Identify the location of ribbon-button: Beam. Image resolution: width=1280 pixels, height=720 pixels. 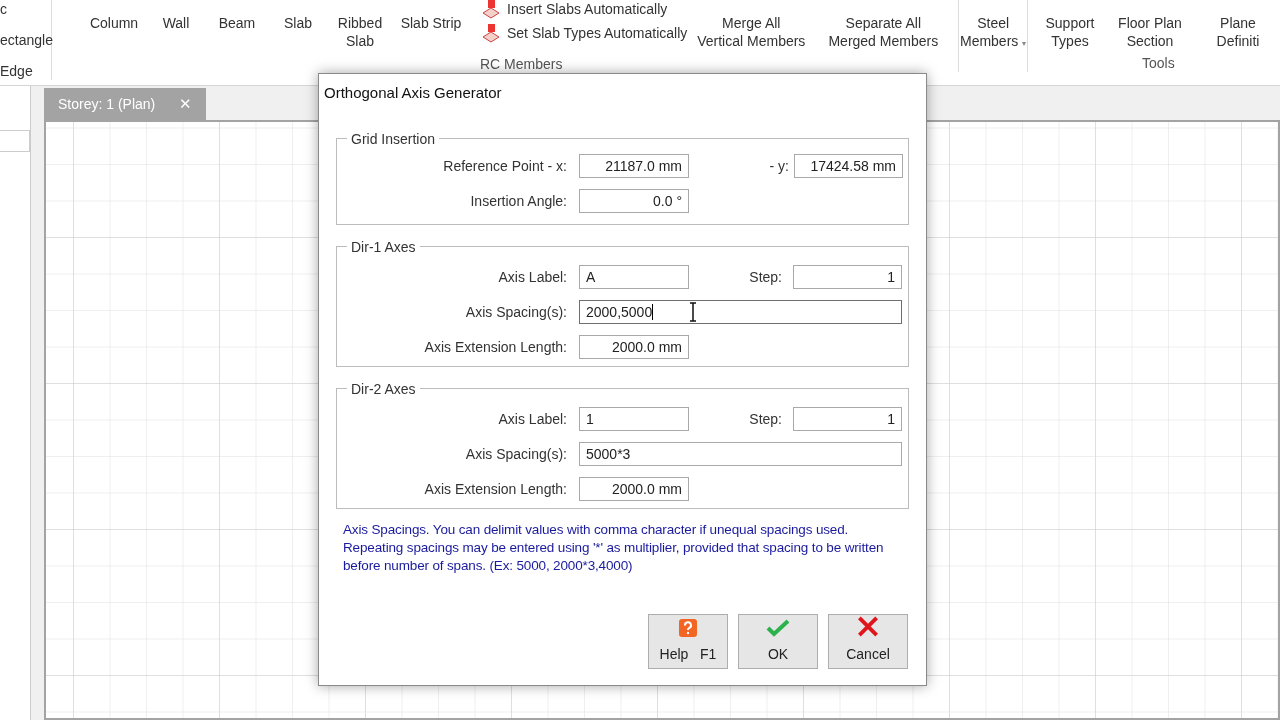
(237, 23).